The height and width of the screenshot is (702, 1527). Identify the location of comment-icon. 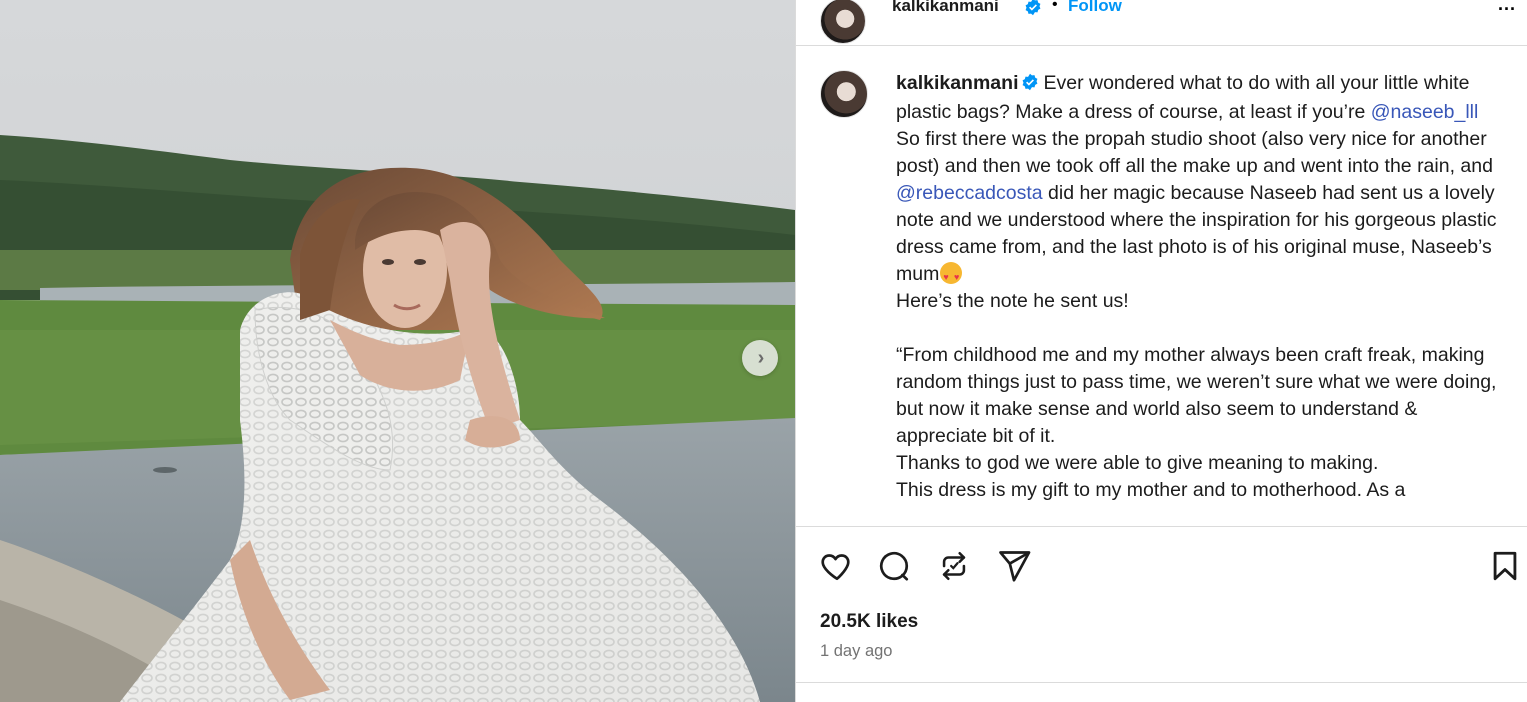
(894, 566).